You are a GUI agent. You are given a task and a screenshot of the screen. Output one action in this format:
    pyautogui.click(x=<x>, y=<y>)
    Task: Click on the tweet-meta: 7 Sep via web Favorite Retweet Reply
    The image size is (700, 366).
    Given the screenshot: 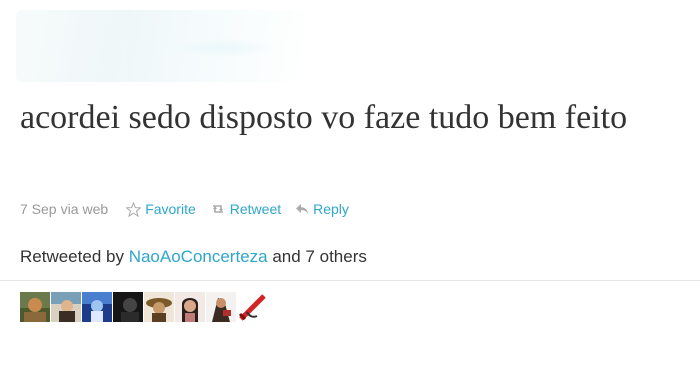 What is the action you would take?
    pyautogui.click(x=184, y=209)
    